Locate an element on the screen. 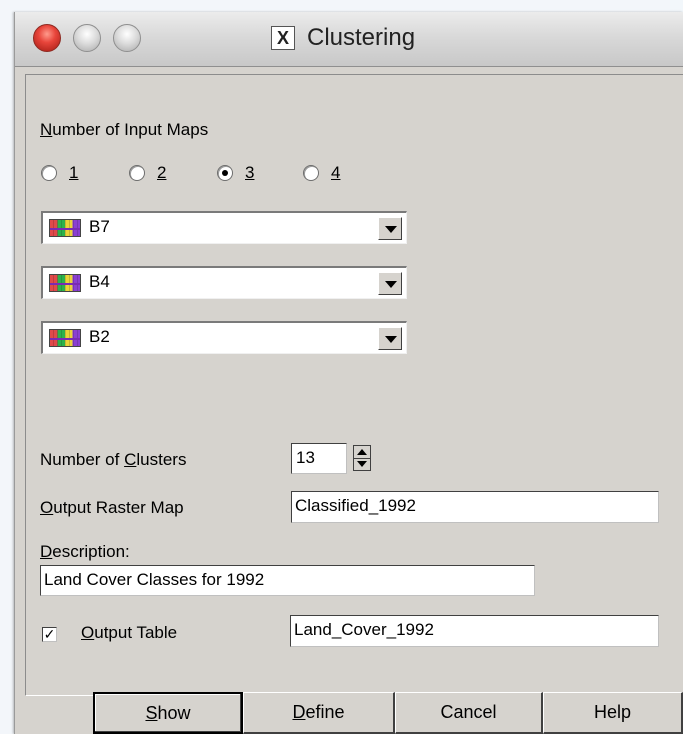  stepper-divider is located at coordinates (362, 458).